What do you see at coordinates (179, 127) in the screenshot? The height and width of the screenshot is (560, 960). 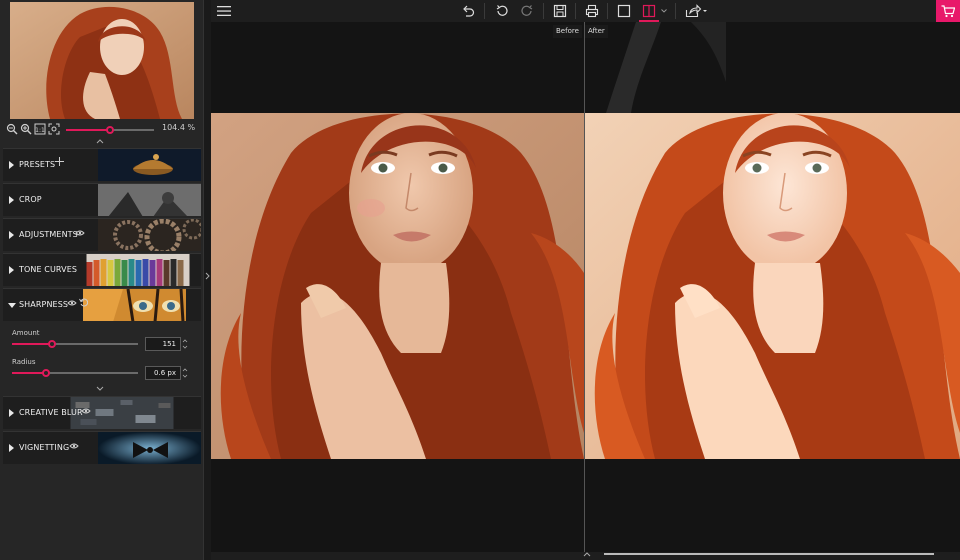 I see `zoom-value: 104.4 %` at bounding box center [179, 127].